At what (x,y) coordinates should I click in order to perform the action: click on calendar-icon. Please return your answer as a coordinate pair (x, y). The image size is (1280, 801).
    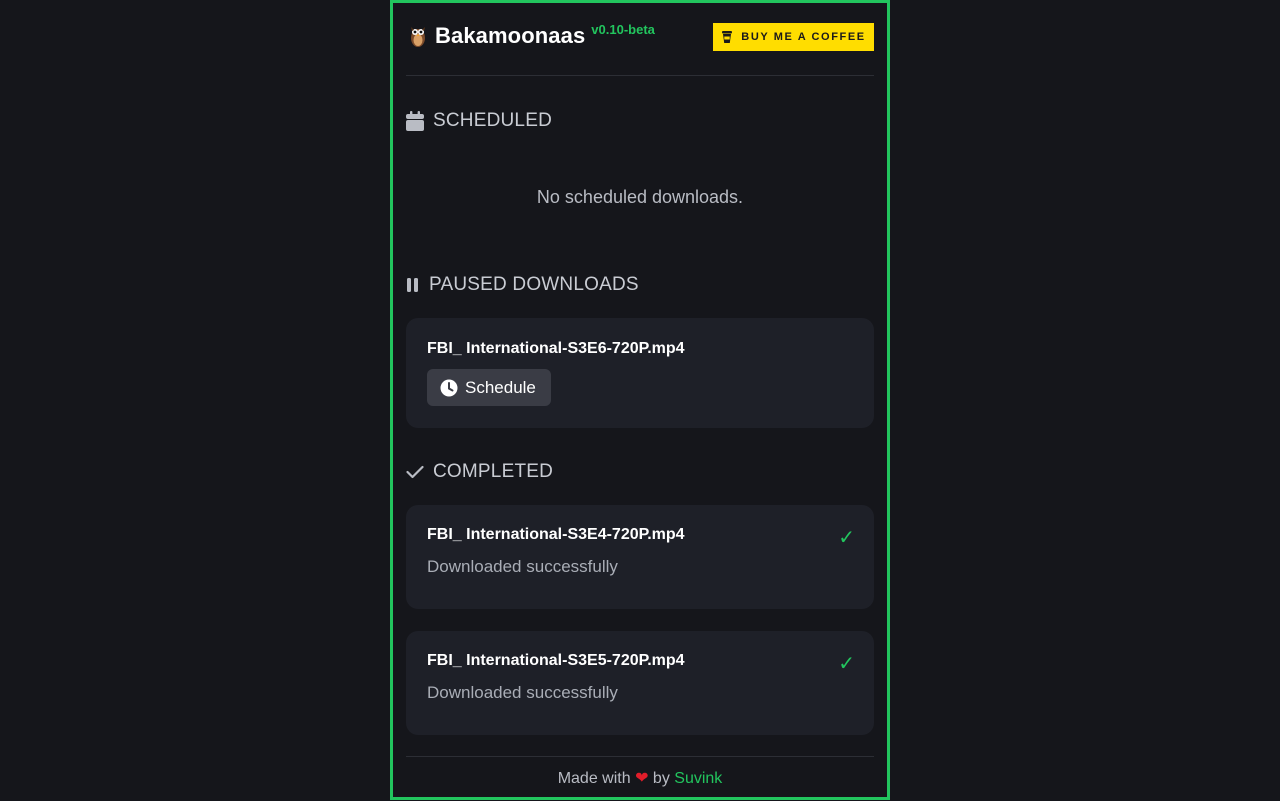
    Looking at the image, I should click on (415, 121).